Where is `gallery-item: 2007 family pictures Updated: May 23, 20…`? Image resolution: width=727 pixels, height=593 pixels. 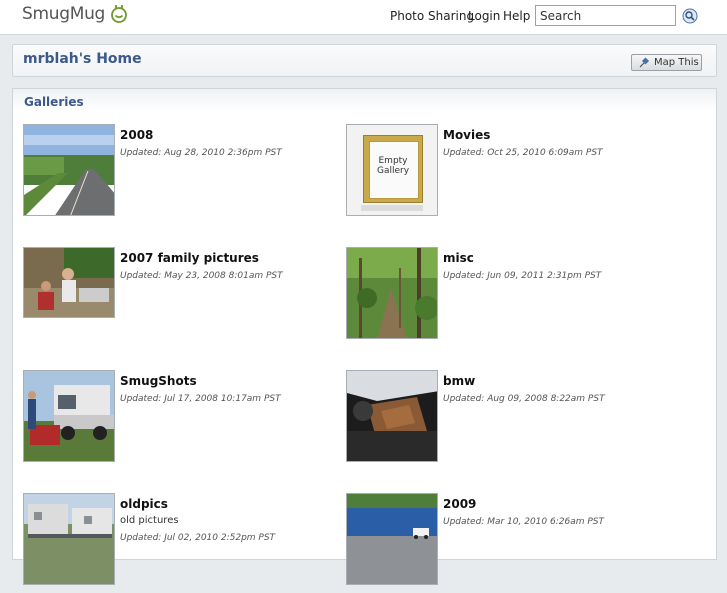
gallery-item: 2007 family pictures Updated: May 23, 20… is located at coordinates (183, 297).